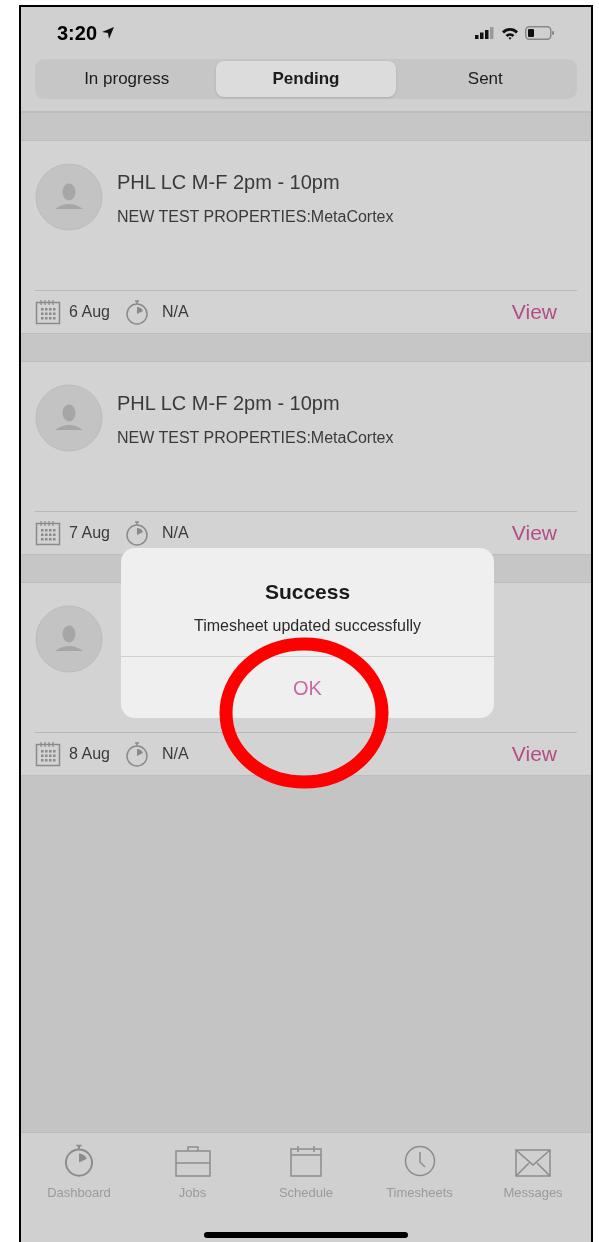 This screenshot has width=599, height=1242. I want to click on date-text: 6 Aug, so click(89, 312).